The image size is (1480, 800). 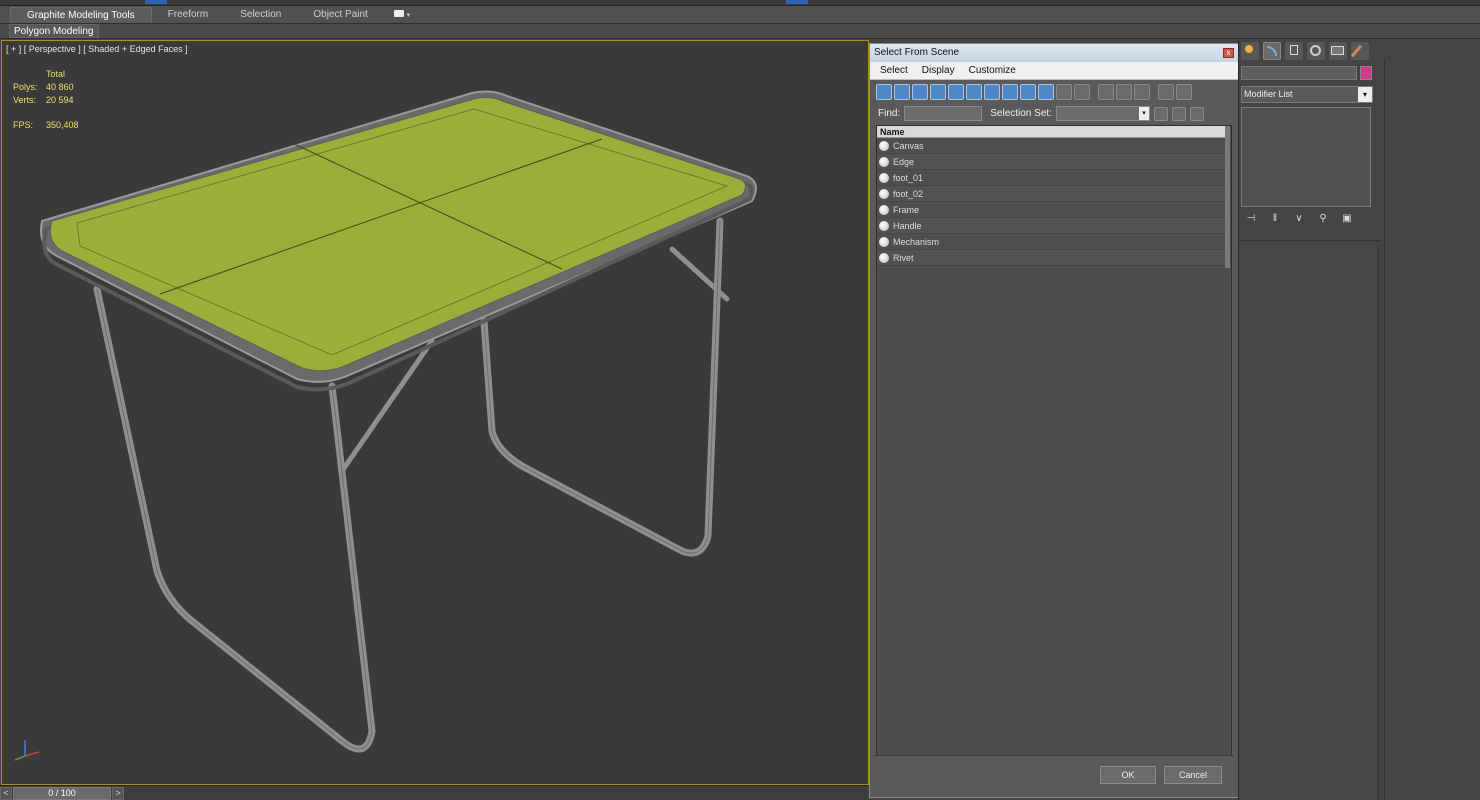 I want to click on axis-tripod-icon, so click(x=27, y=750).